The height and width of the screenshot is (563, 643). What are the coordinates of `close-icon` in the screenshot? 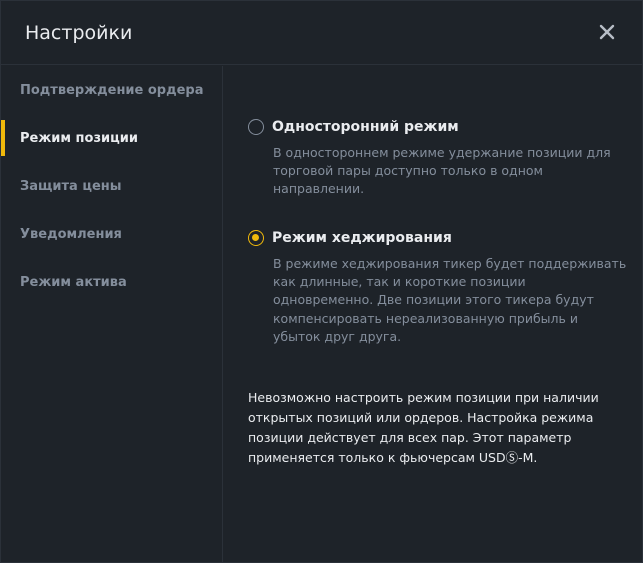 It's located at (607, 32).